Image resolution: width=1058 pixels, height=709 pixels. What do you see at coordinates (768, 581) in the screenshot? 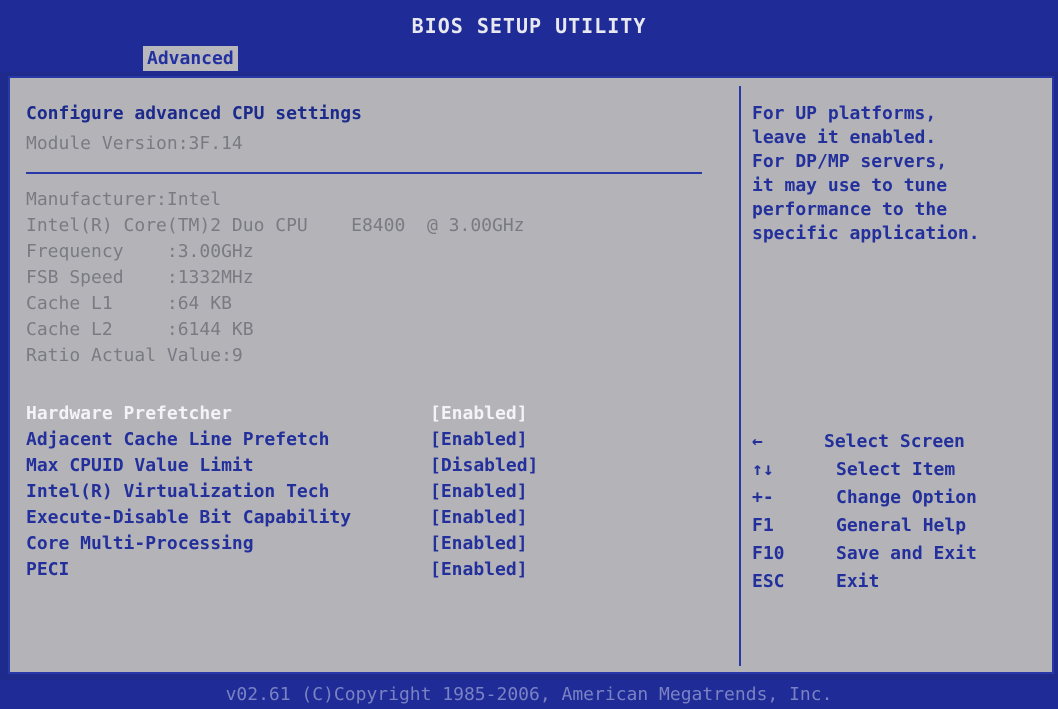
I see `key-esc: ESC` at bounding box center [768, 581].